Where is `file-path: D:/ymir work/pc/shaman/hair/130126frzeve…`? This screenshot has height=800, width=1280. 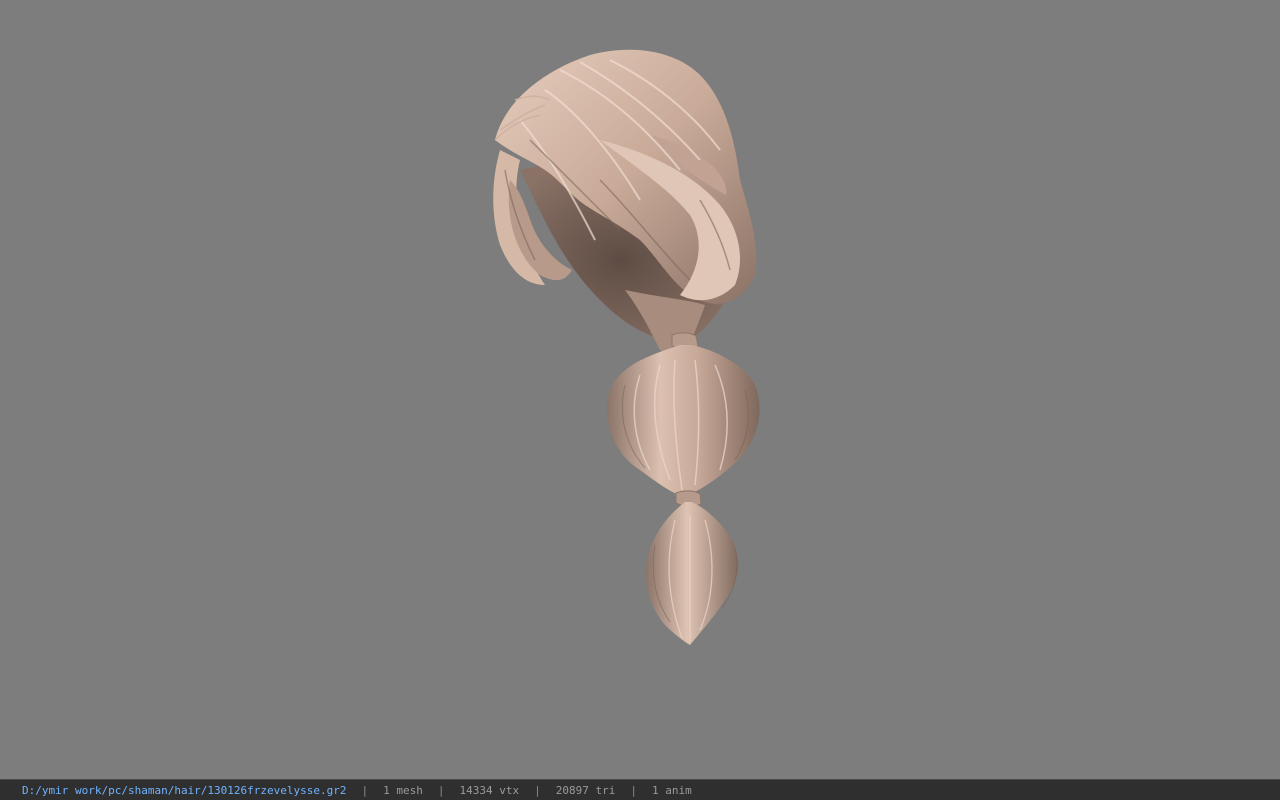
file-path: D:/ymir work/pc/shaman/hair/130126frzeve… is located at coordinates (184, 790).